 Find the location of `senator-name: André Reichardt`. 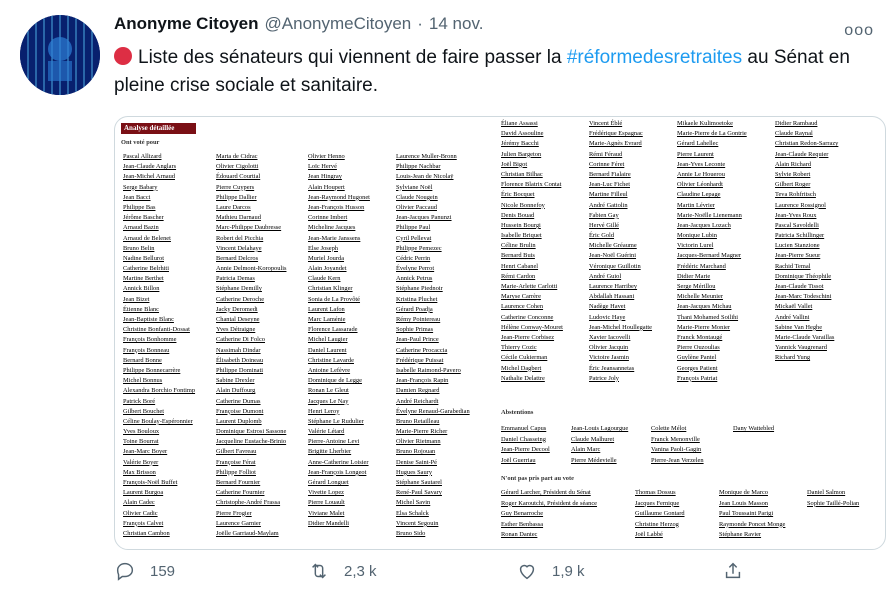

senator-name: André Reichardt is located at coordinates (417, 401).